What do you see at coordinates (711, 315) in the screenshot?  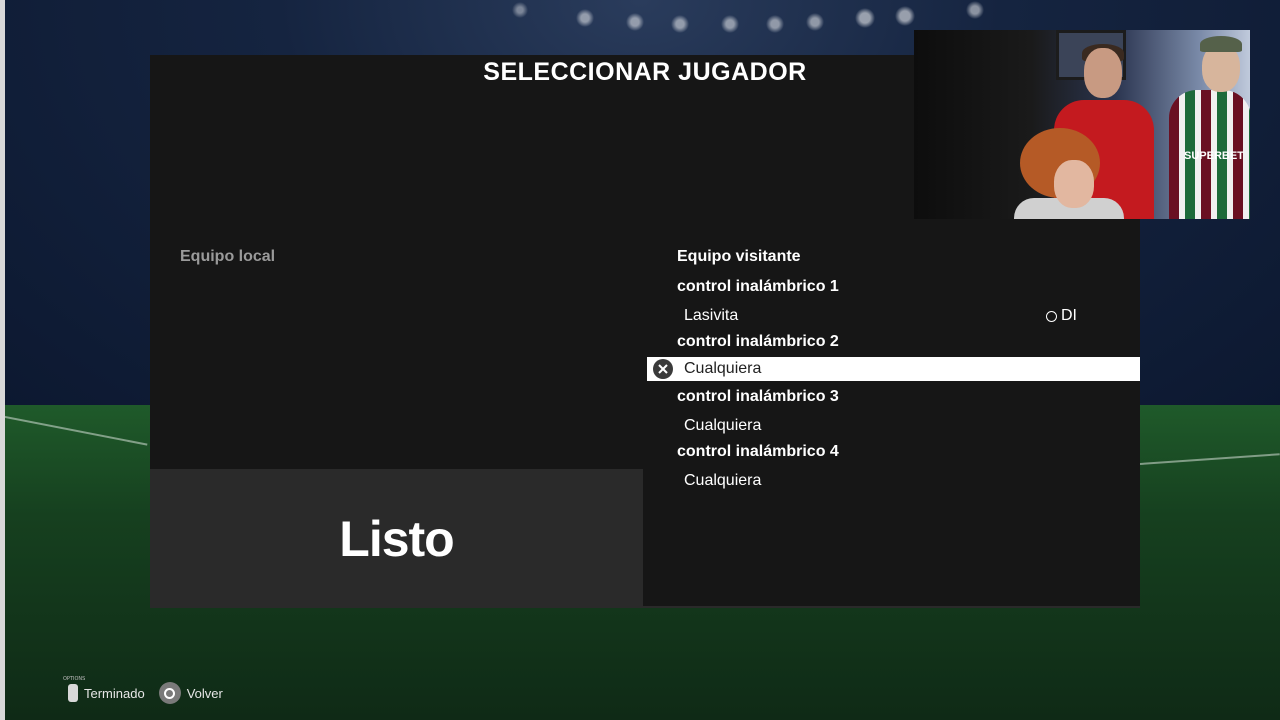 I see `player-name: Lasivita` at bounding box center [711, 315].